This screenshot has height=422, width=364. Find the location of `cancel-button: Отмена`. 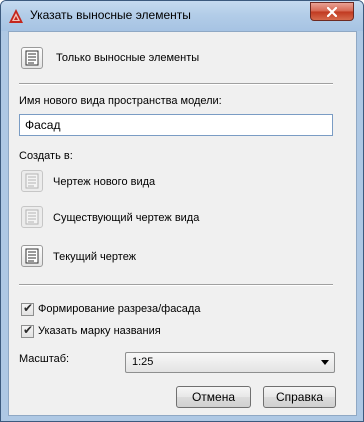

cancel-button: Отмена is located at coordinates (213, 397).